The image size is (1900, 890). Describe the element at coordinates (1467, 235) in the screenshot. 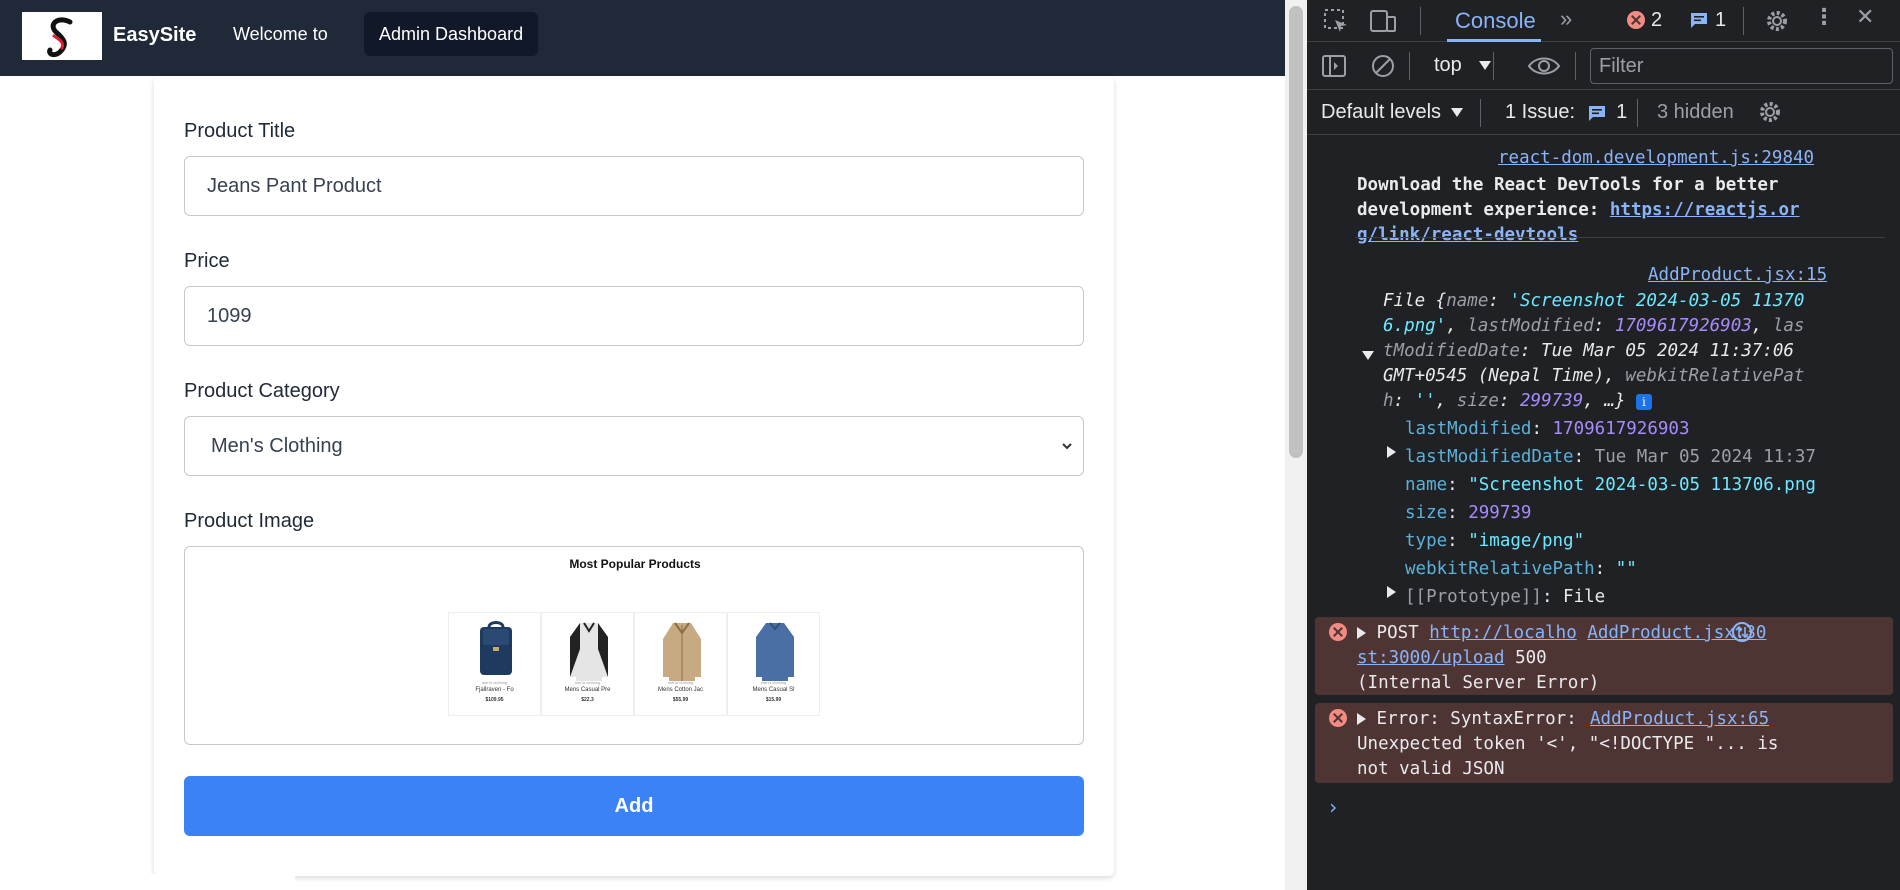

I see `react-devtools-link-cont: g/link/react-devtools` at that location.